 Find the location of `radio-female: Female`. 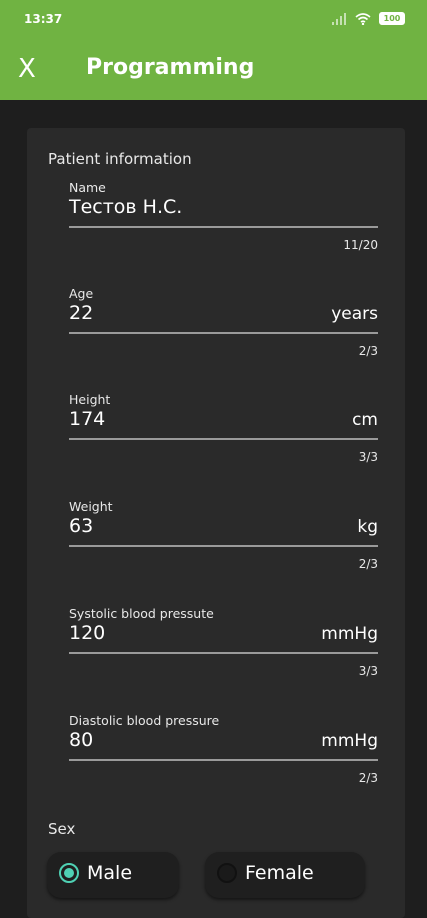

radio-female: Female is located at coordinates (285, 875).